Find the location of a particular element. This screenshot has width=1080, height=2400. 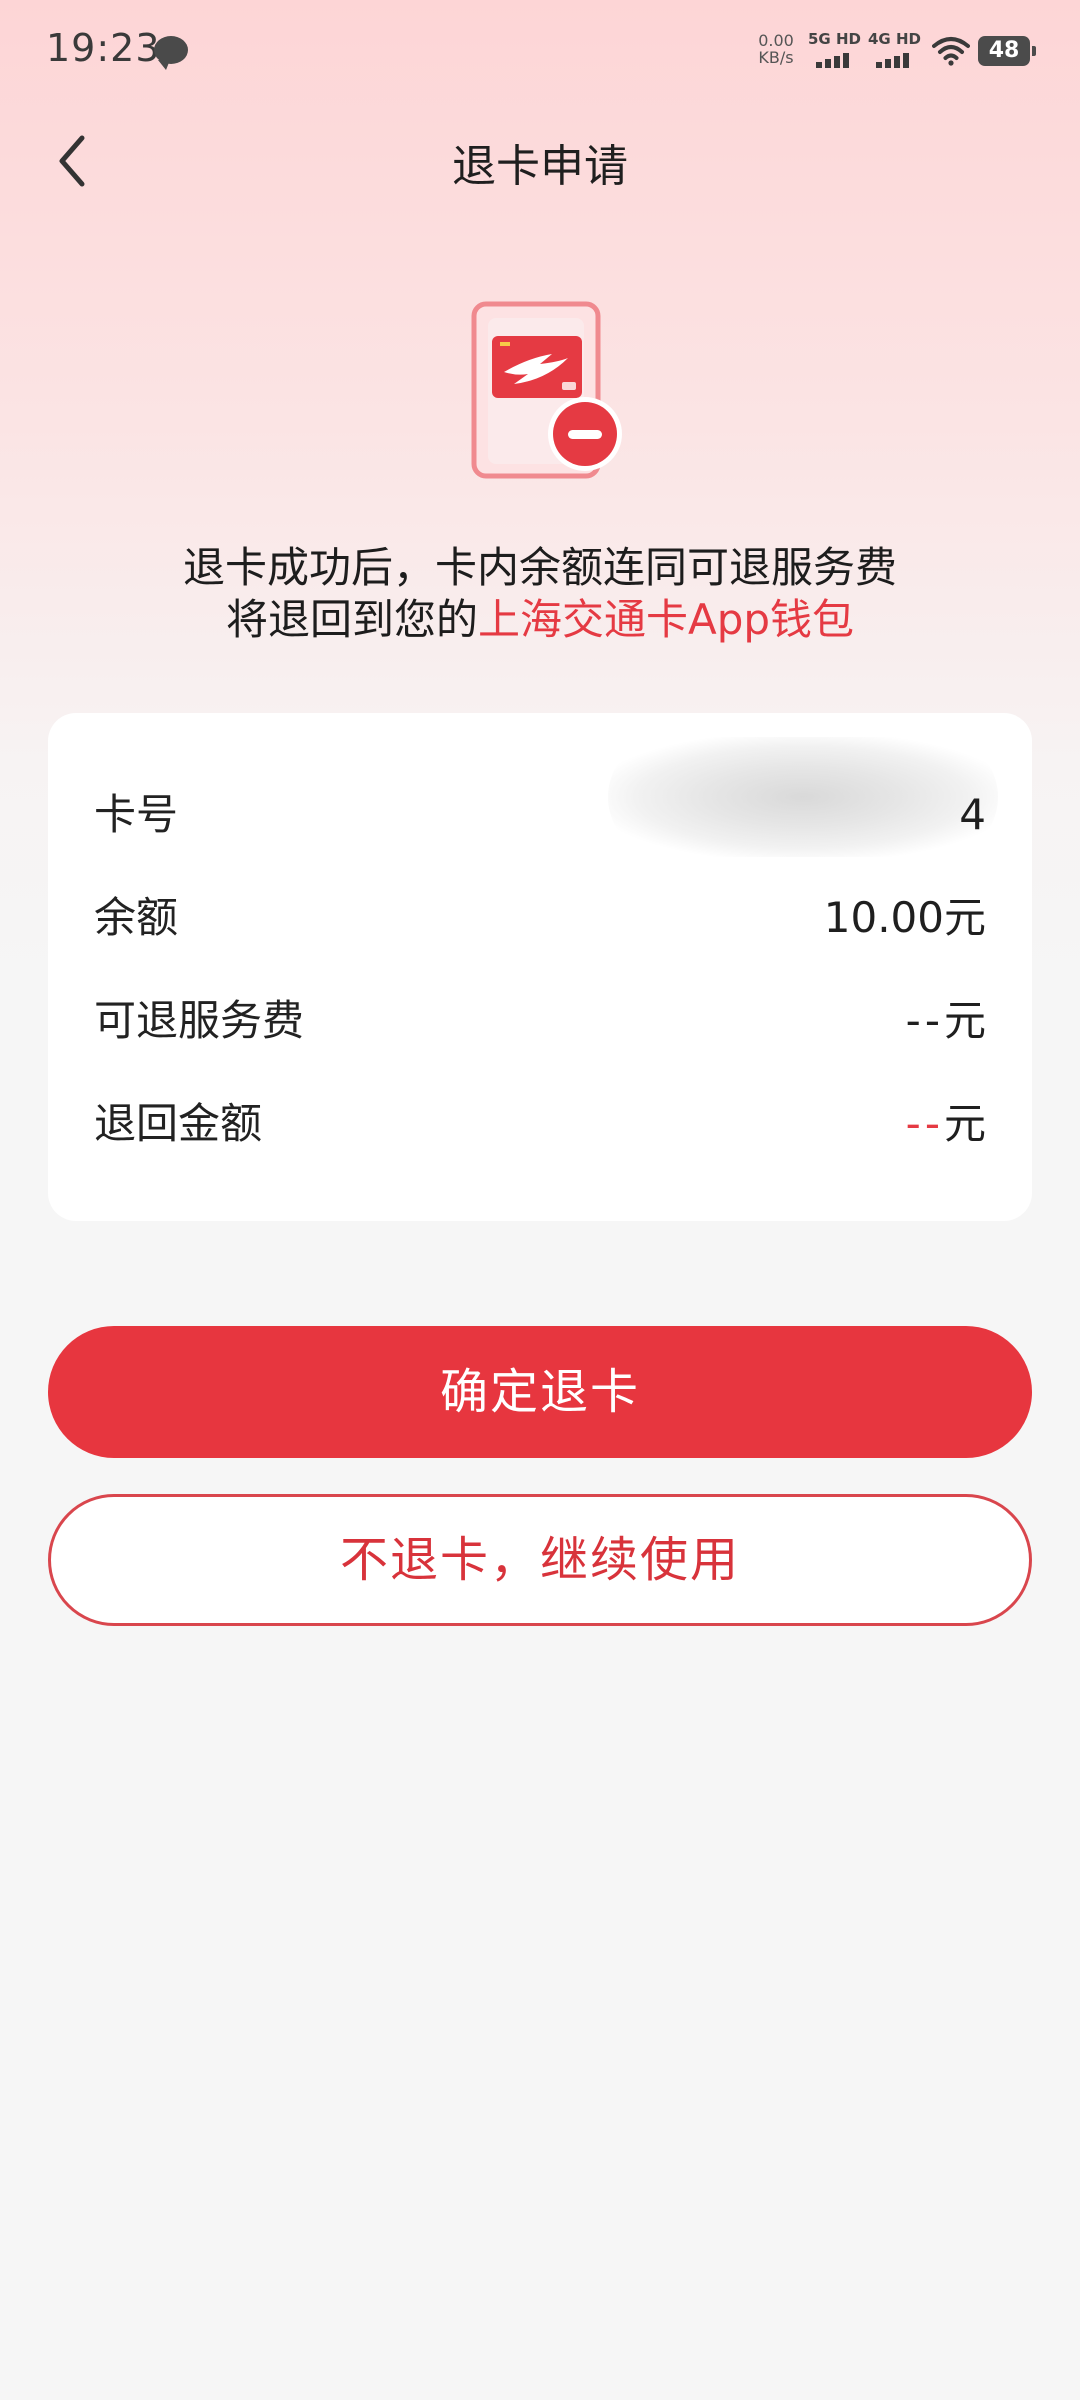

network-speed-value: 0.00 is located at coordinates (776, 40).